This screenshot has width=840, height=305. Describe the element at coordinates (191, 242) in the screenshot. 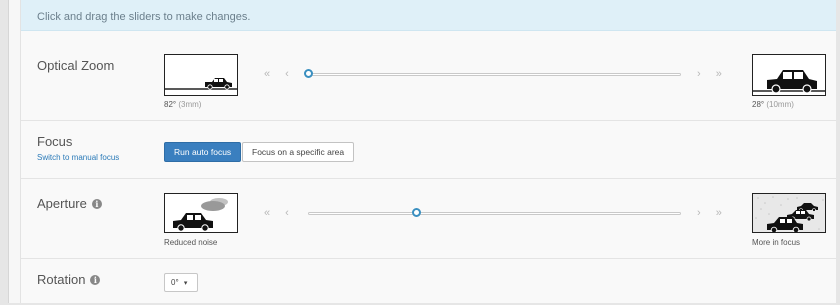

I see `aperture-low-caption: Reduced noise` at that location.